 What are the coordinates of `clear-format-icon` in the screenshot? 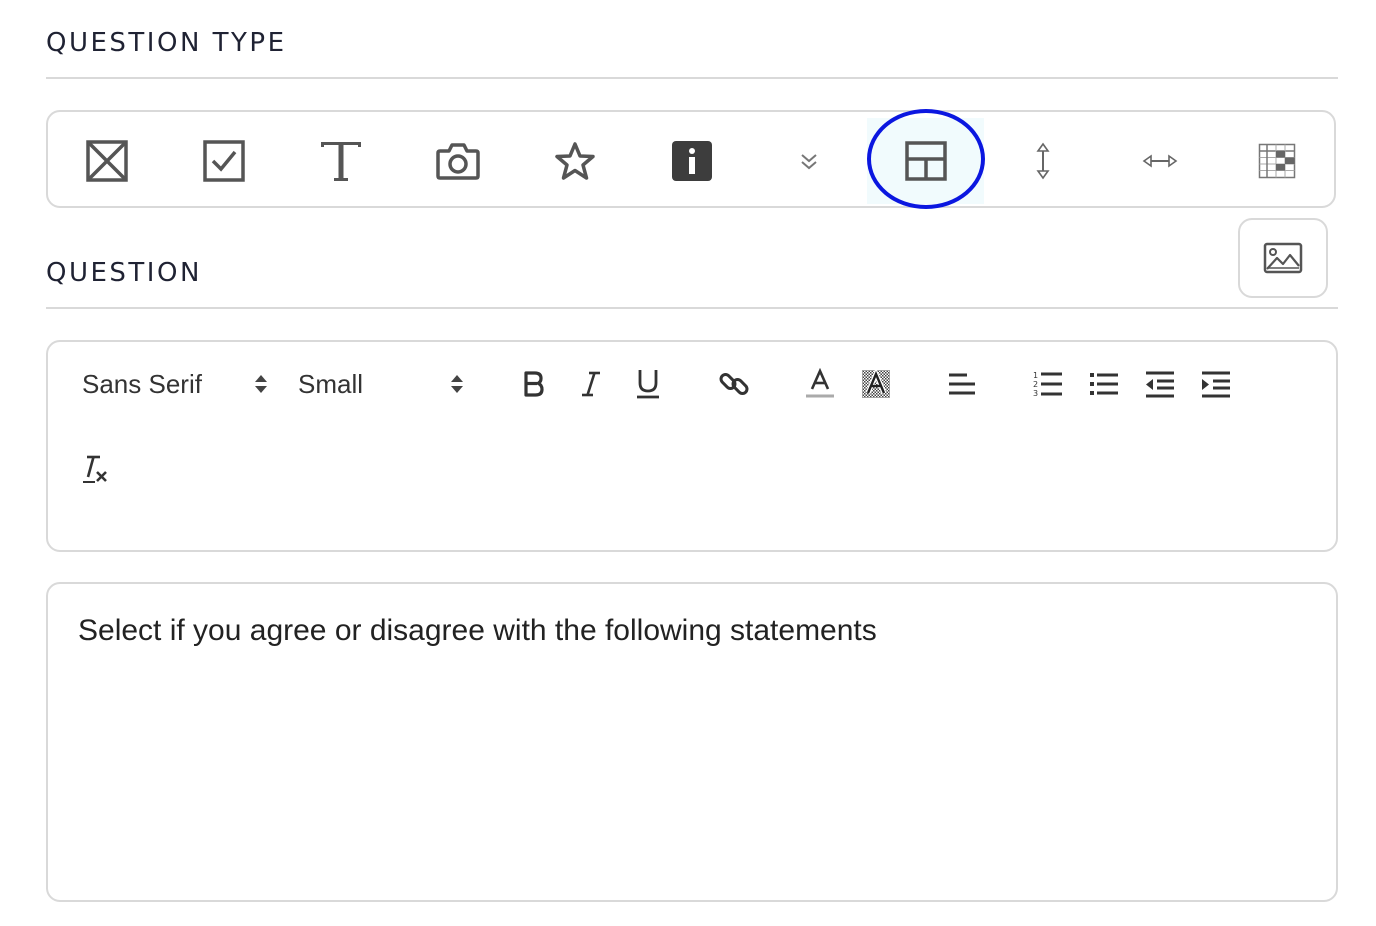 It's located at (95, 469).